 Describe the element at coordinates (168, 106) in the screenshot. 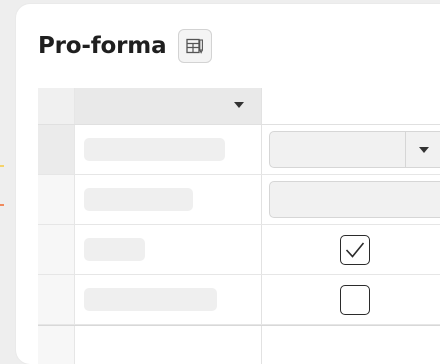

I see `column-header-a` at that location.